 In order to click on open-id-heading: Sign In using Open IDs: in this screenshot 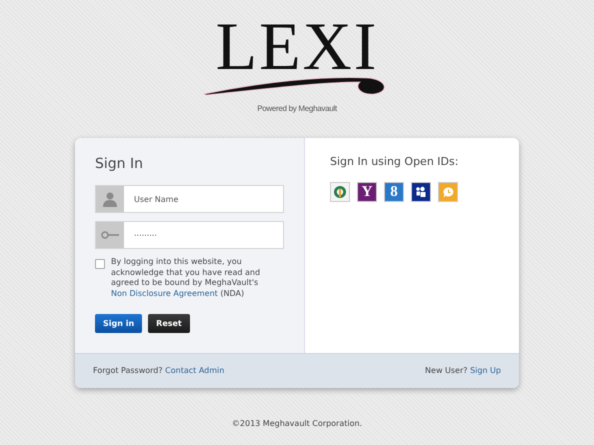, I will do `click(395, 161)`.